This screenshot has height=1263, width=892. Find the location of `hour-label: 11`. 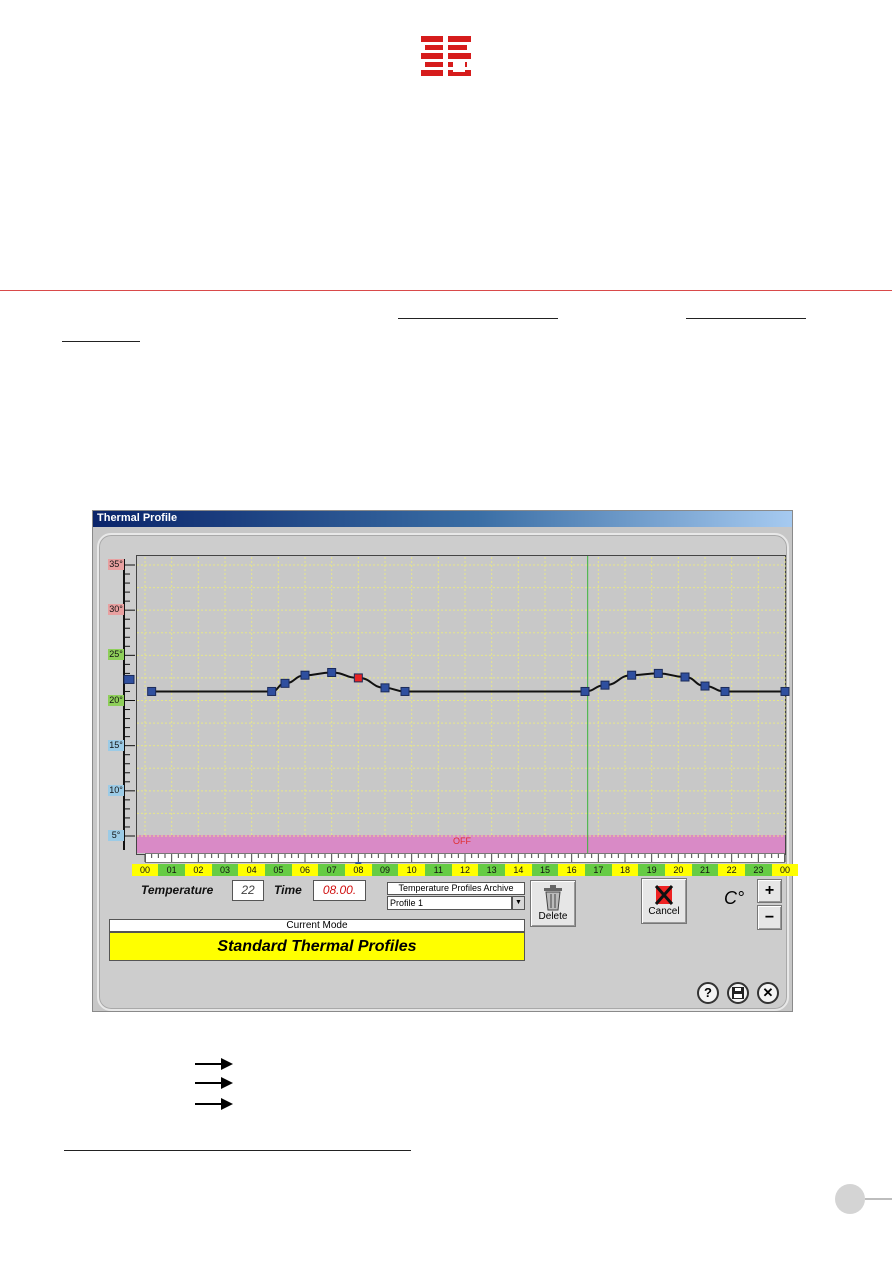

hour-label: 11 is located at coordinates (438, 870).